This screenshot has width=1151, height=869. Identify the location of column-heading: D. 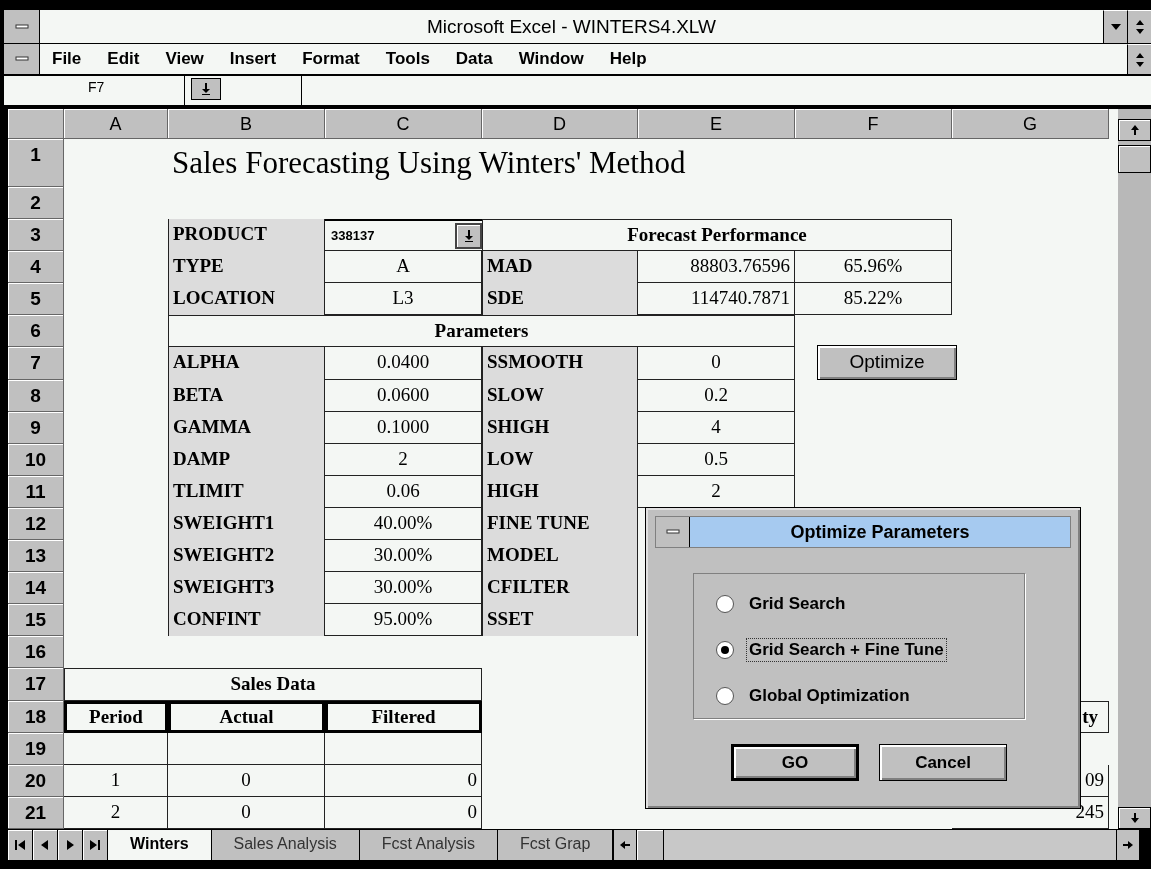
(560, 124).